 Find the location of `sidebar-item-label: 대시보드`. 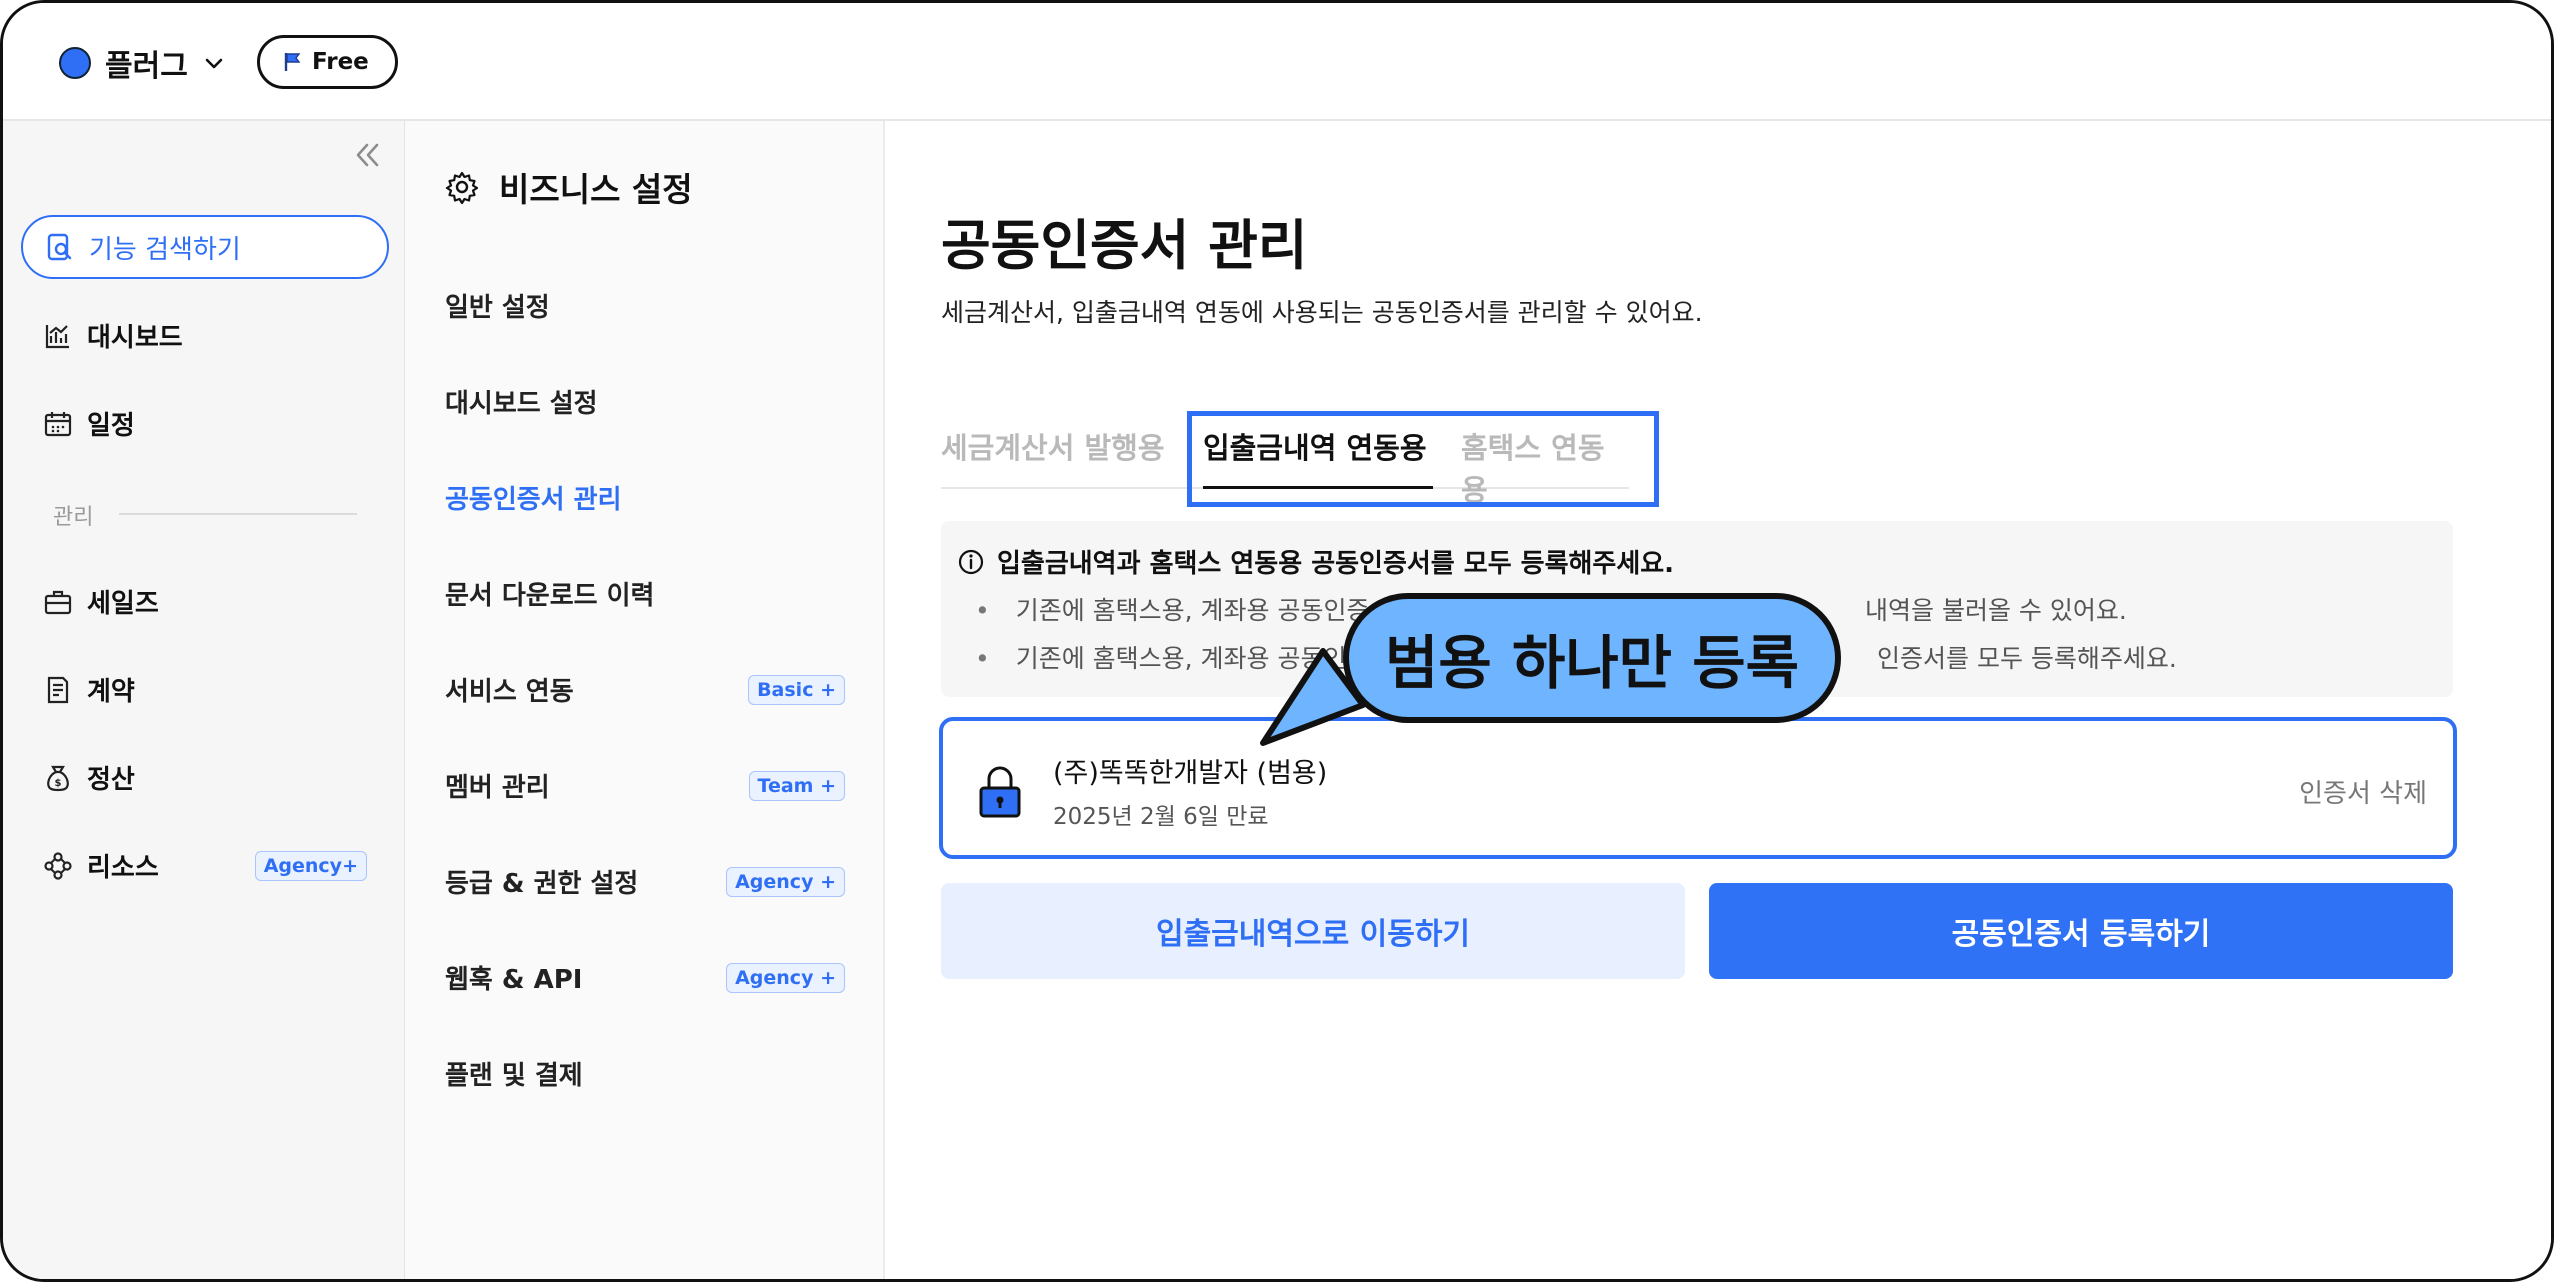

sidebar-item-label: 대시보드 is located at coordinates (135, 338).